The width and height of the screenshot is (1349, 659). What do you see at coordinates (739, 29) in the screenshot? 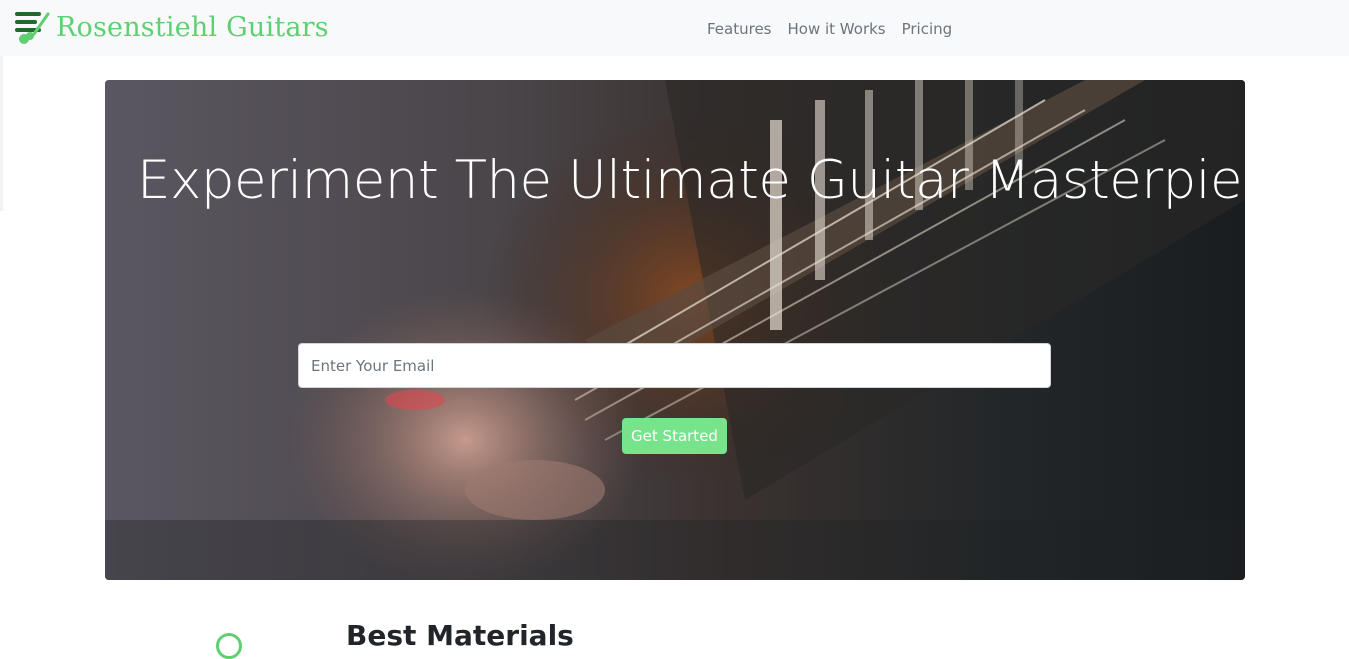
I see `nav-link-features: Features` at bounding box center [739, 29].